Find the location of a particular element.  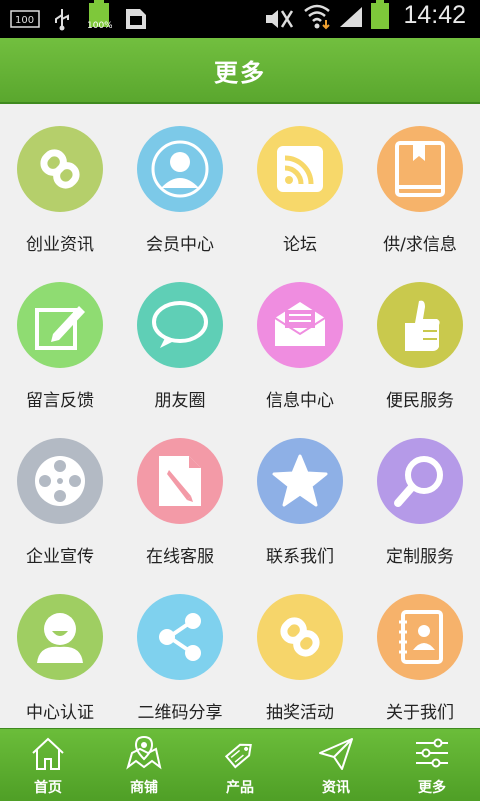

tile-label: 会员中心 is located at coordinates (180, 245).